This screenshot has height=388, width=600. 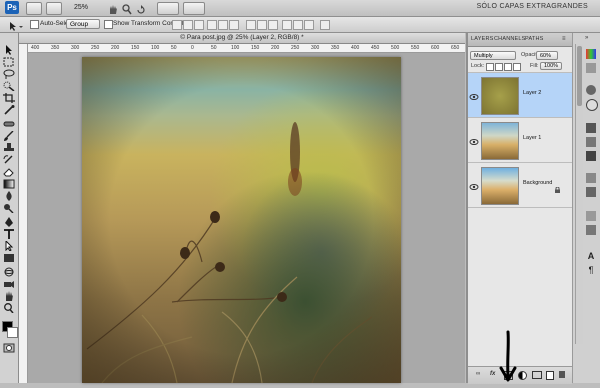 I want to click on eraser-tool-icon, so click(x=9, y=172).